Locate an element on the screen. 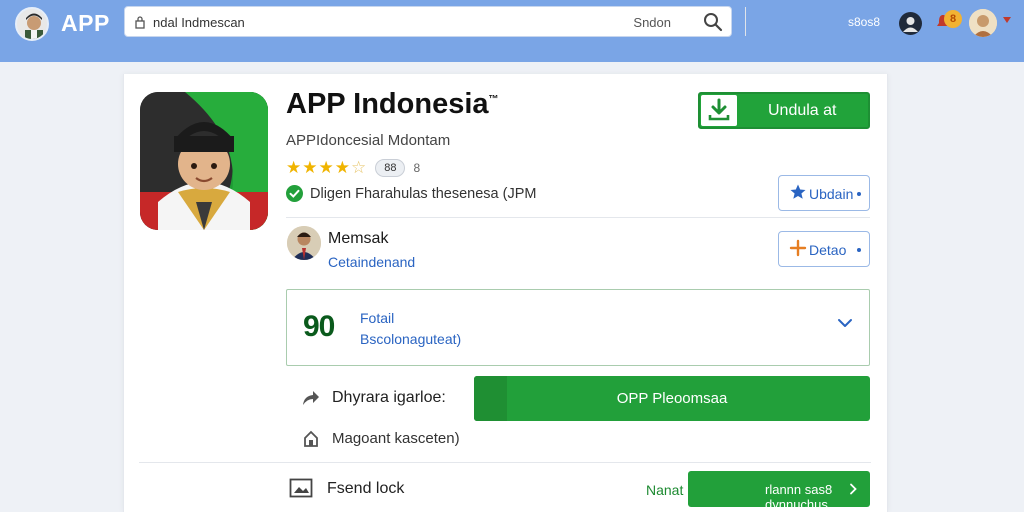 This screenshot has width=1024, height=512. notification-badge: 8 is located at coordinates (953, 19).